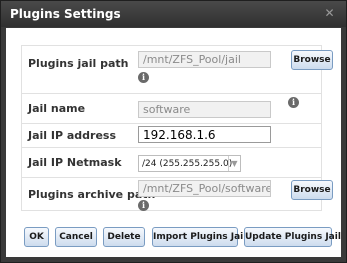 Image resolution: width=347 pixels, height=263 pixels. I want to click on jail-ip-netmask-label: Jail IP Netmask, so click(75, 162).